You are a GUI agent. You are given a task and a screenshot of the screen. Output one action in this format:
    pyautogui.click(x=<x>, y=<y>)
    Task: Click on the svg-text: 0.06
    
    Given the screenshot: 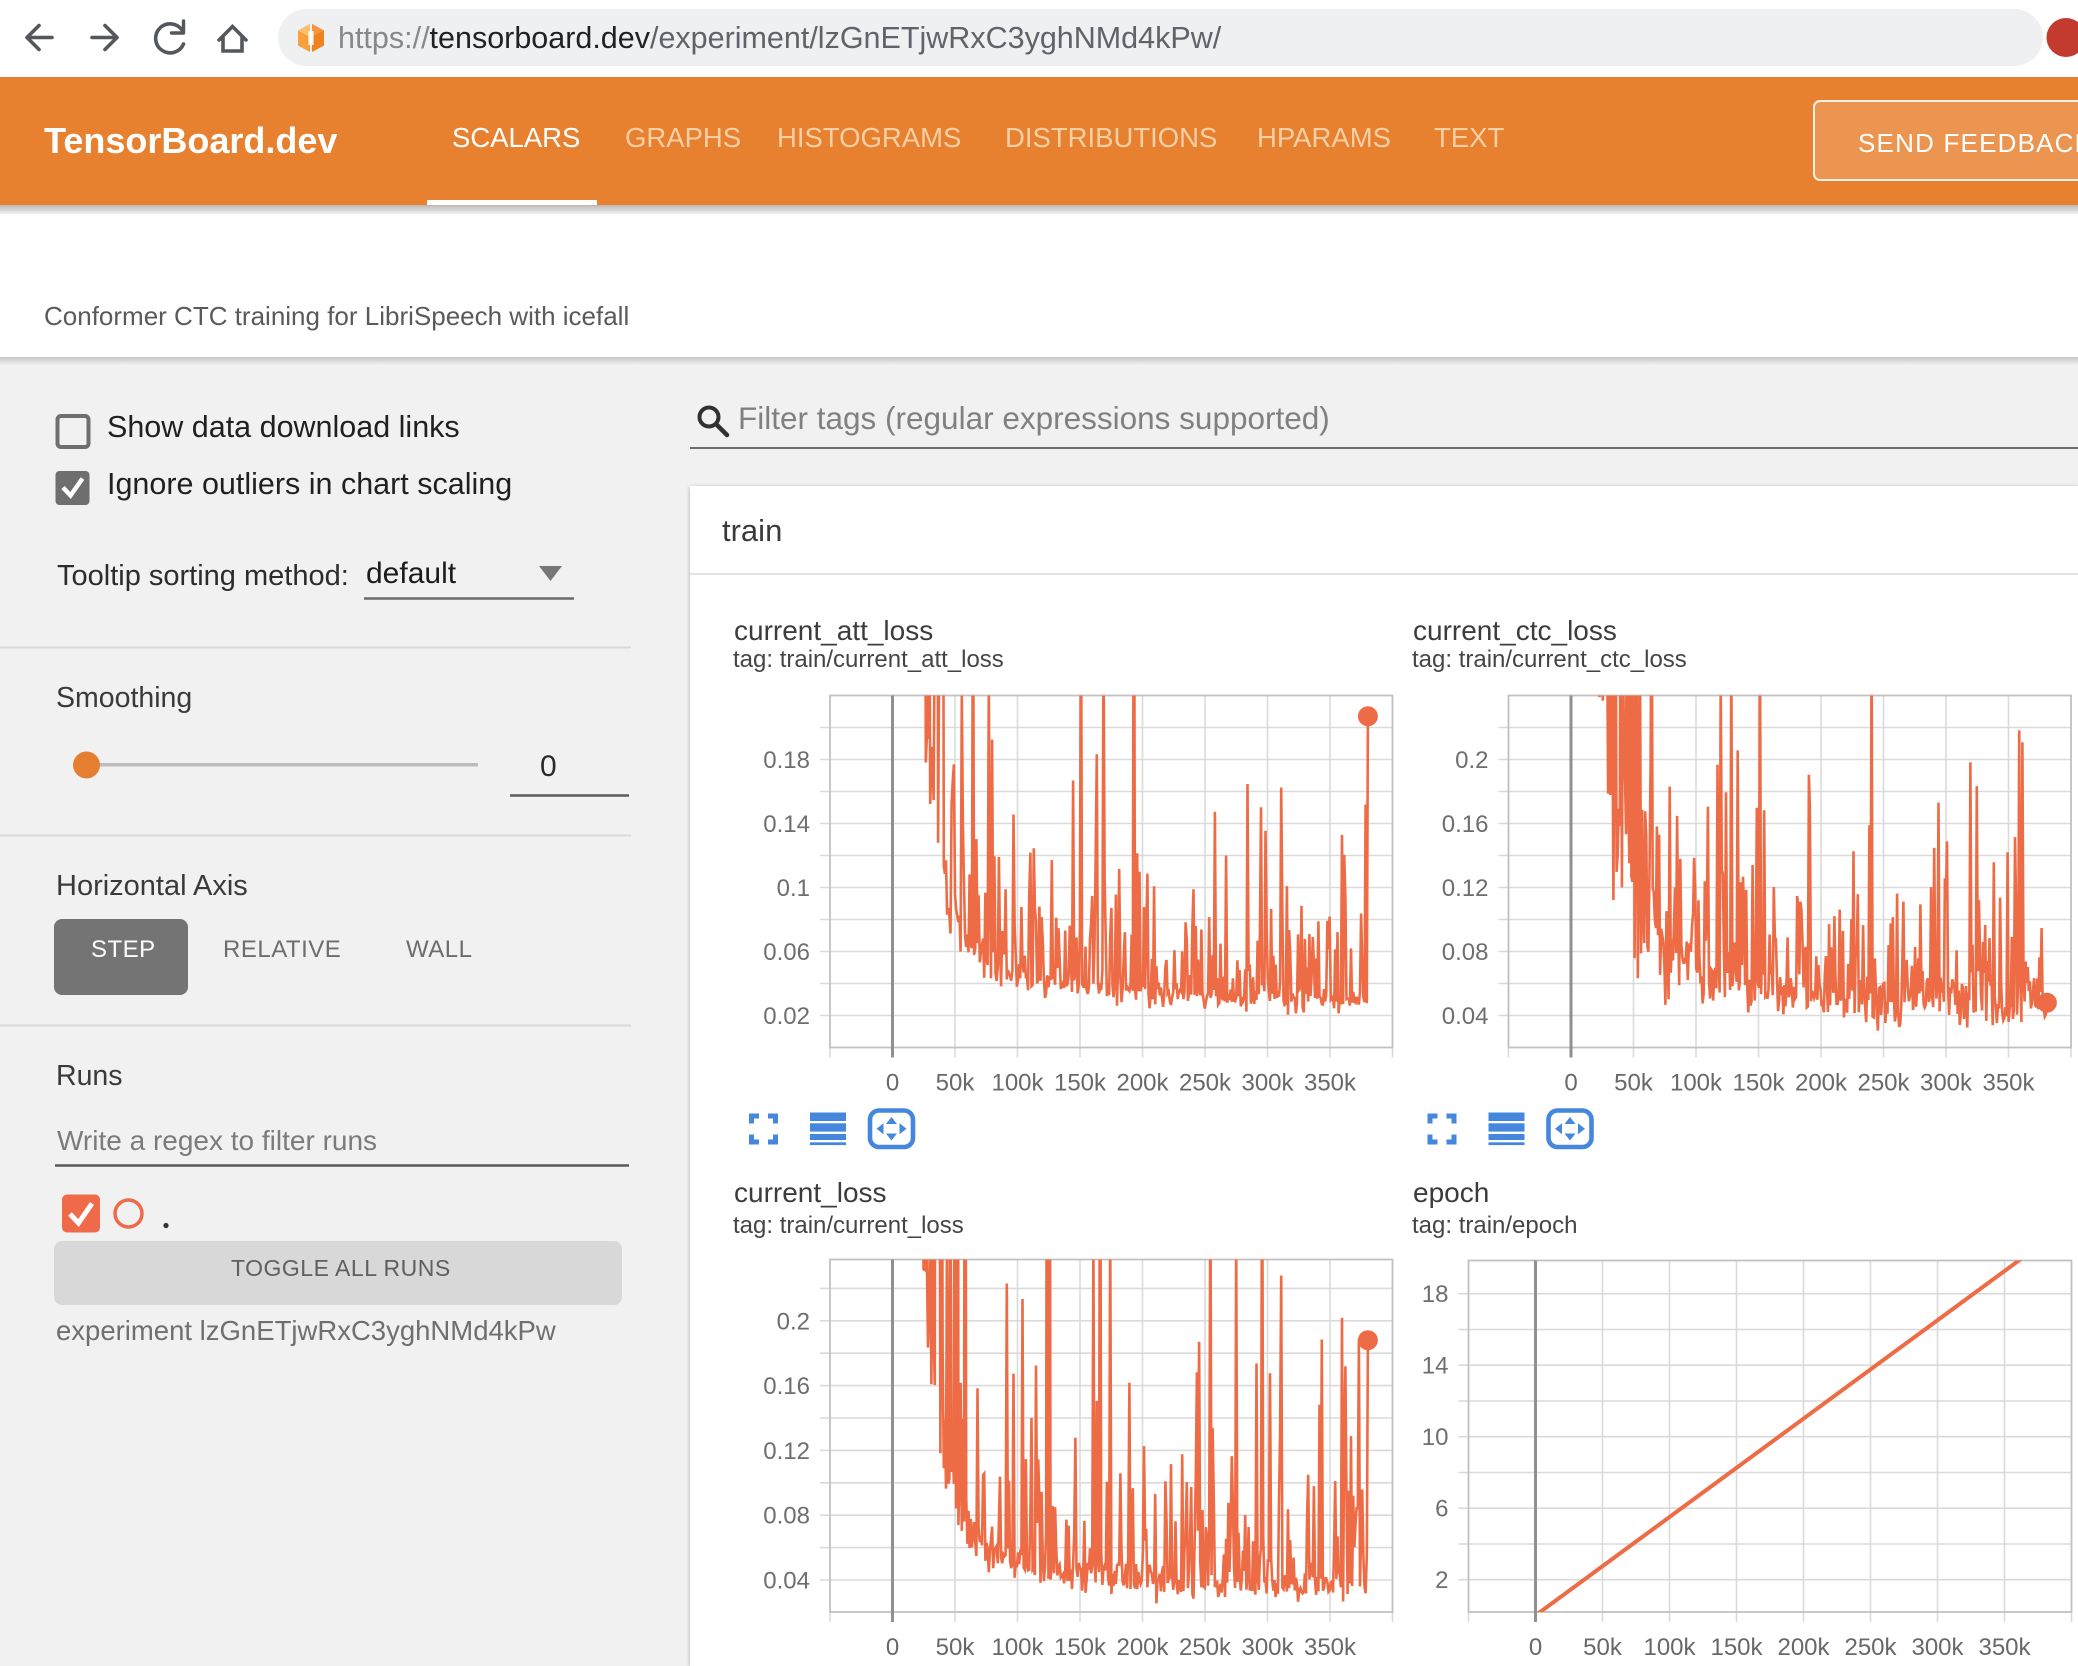 What is the action you would take?
    pyautogui.click(x=786, y=952)
    